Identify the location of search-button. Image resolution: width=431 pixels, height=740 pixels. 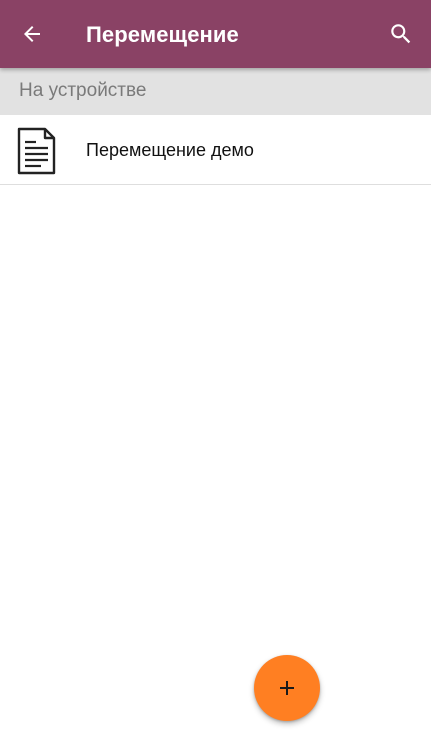
(401, 34).